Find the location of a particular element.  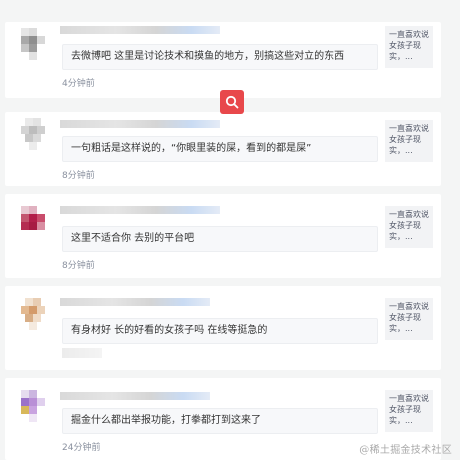

blurred-element is located at coordinates (82, 353).